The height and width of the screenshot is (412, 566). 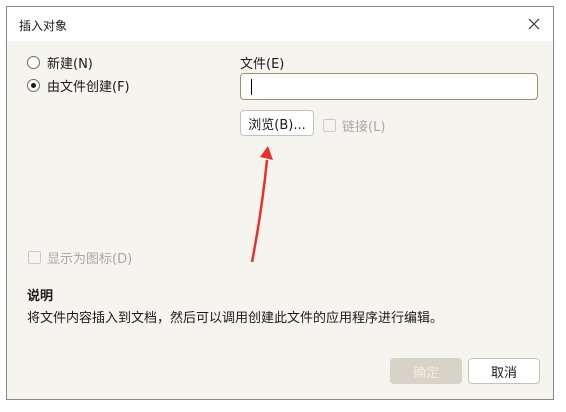 I want to click on annotation-arrow-icon, so click(x=261, y=204).